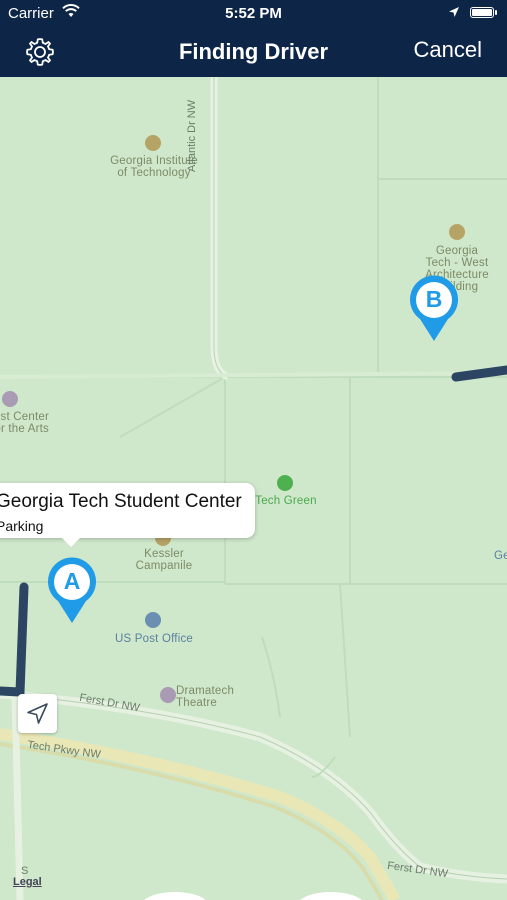 This screenshot has width=507, height=900. Describe the element at coordinates (457, 251) in the screenshot. I see `poi-west-arch-line1: Georgia` at that location.